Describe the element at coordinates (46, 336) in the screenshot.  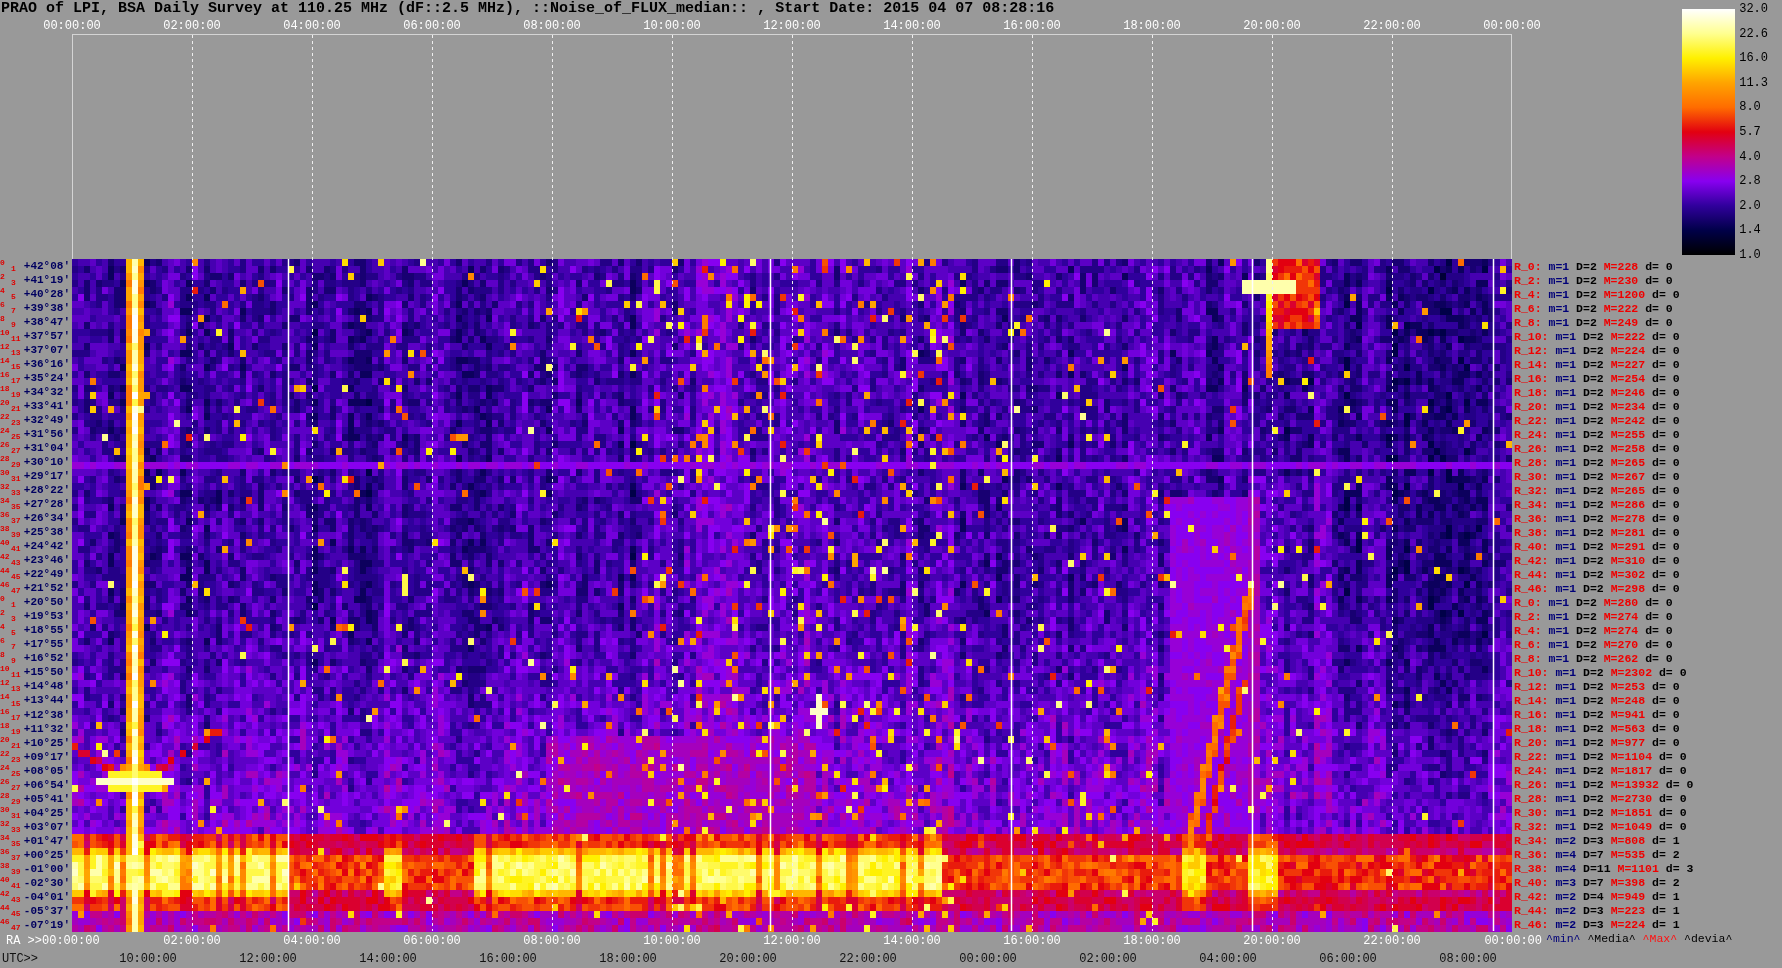
I see `declination-label: +37°57′` at that location.